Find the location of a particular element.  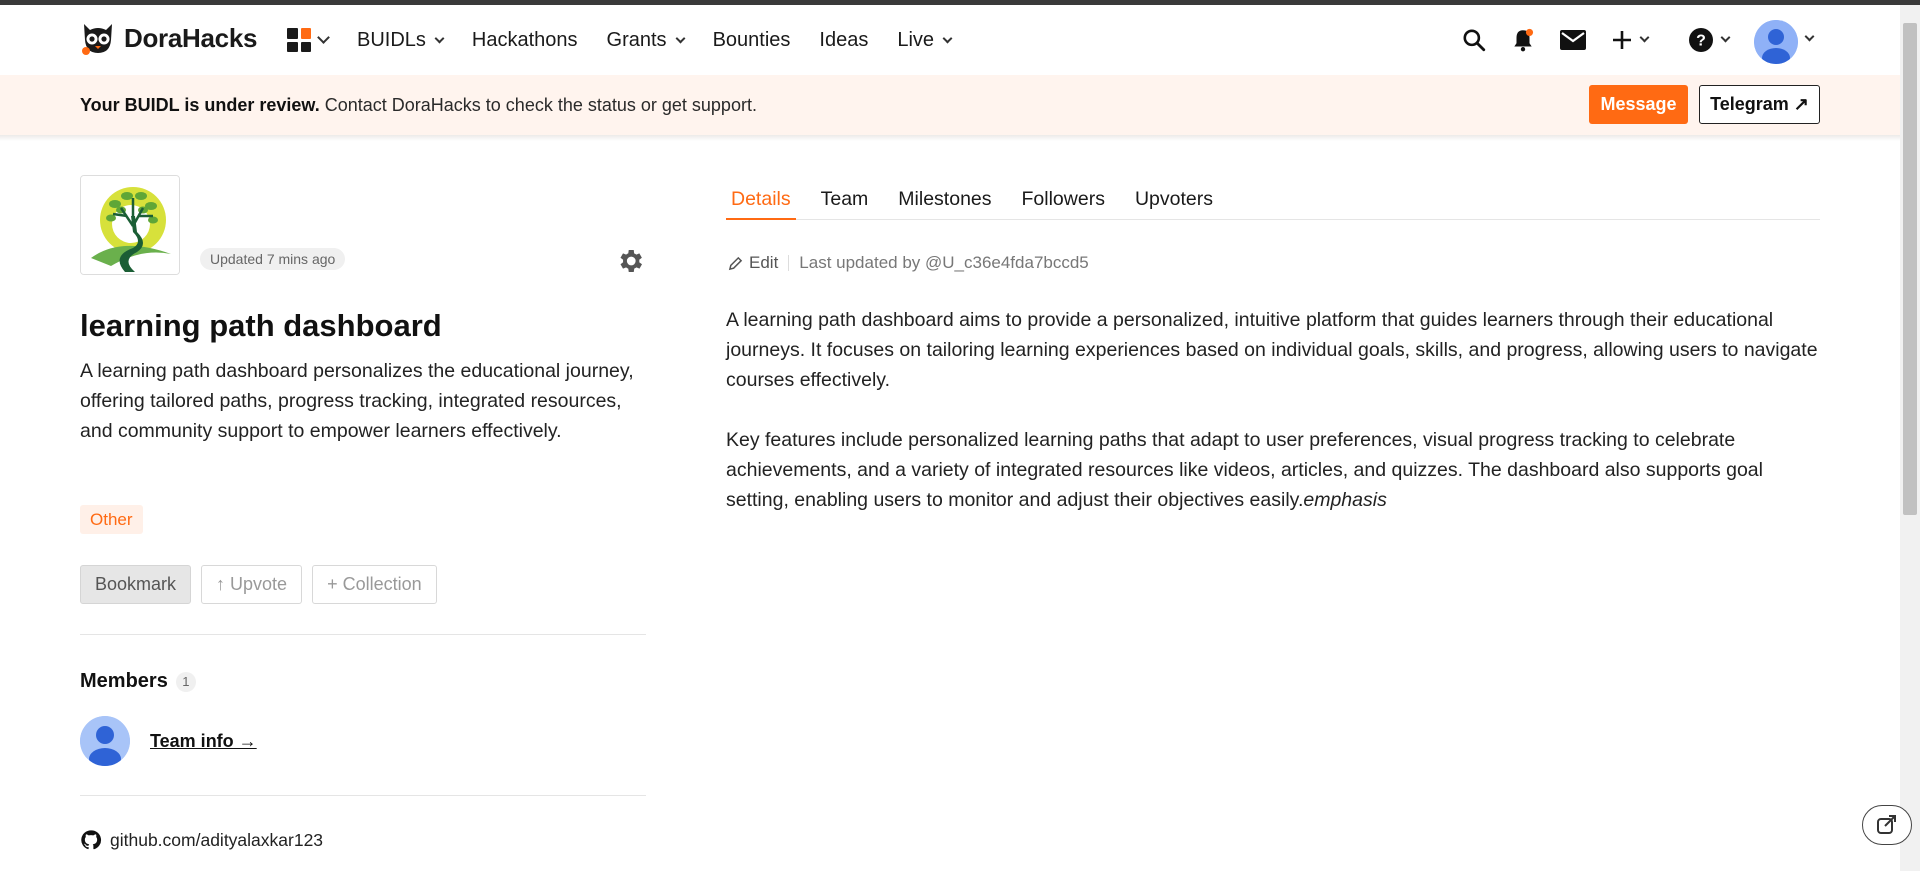

page-scrollbar is located at coordinates (1910, 438).